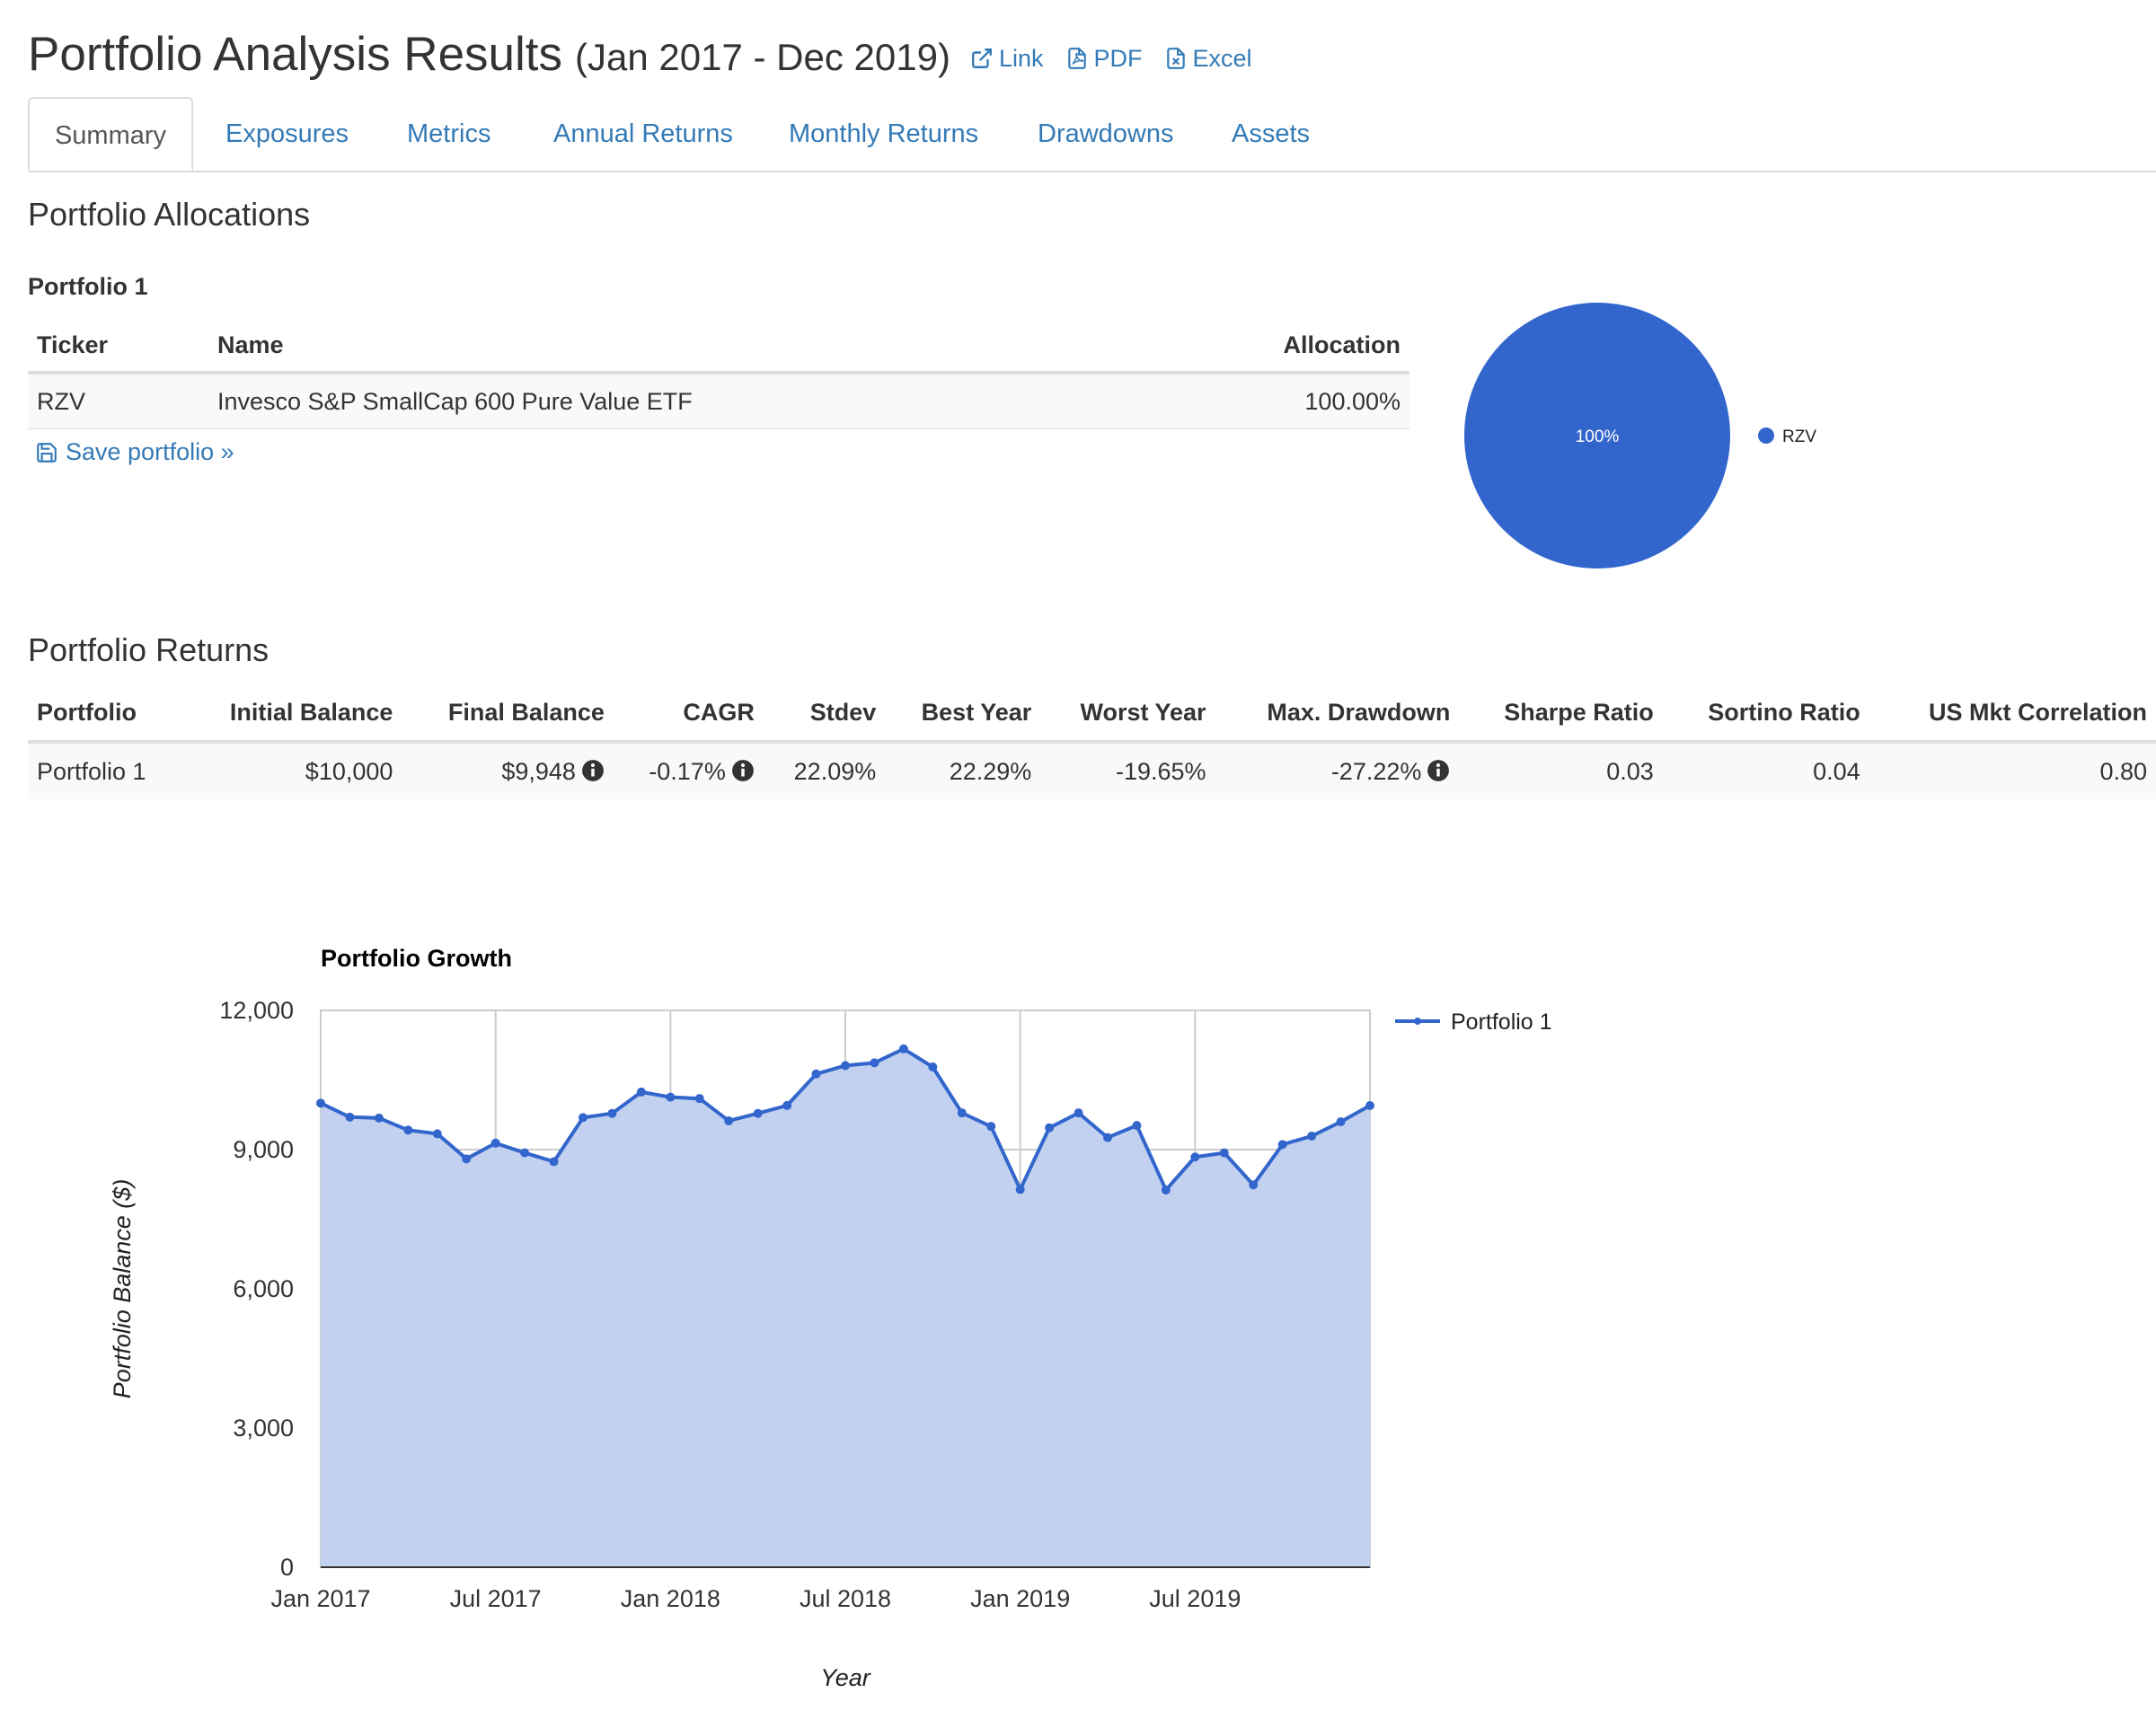  I want to click on pie-legend-marker, so click(1766, 436).